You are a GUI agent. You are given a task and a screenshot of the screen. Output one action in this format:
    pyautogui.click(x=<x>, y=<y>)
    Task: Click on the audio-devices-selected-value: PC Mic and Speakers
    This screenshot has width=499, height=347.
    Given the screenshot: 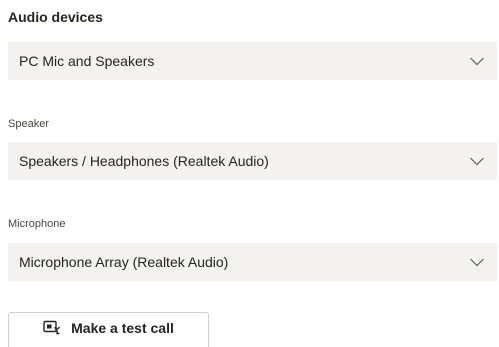 What is the action you would take?
    pyautogui.click(x=87, y=61)
    